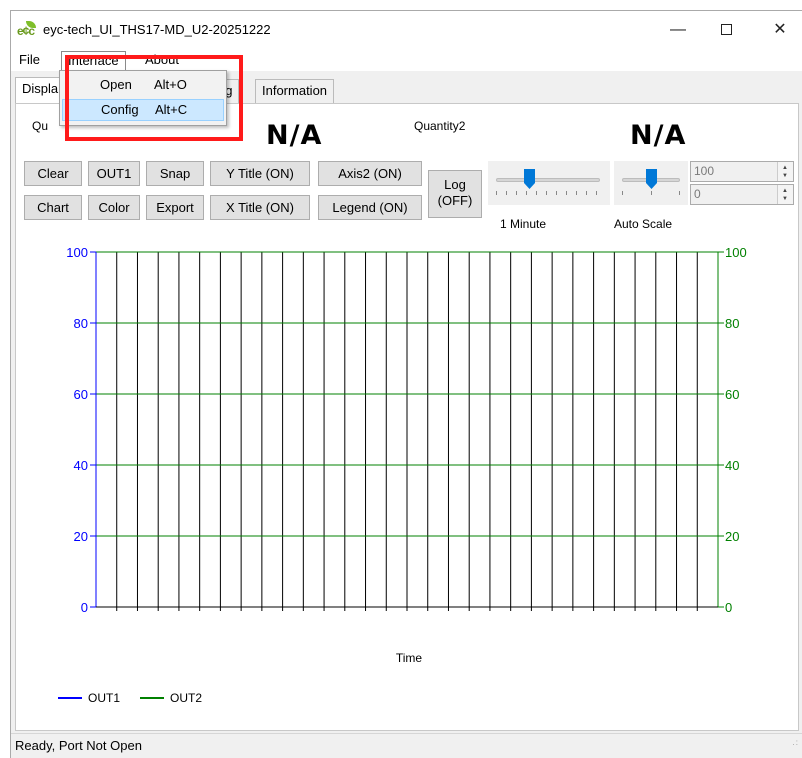 The height and width of the screenshot is (758, 802). I want to click on chart-legend: OUT1 OUT2, so click(130, 698).